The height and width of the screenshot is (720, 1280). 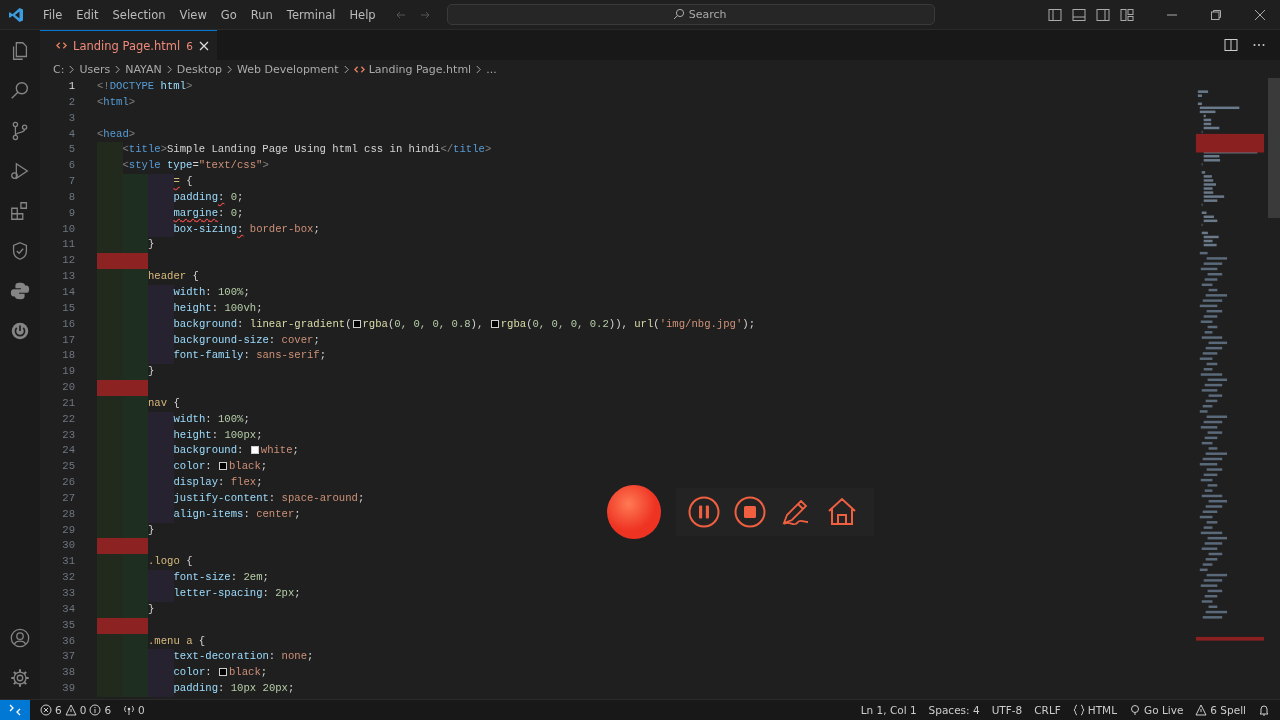 I want to click on line-number: 21, so click(x=68, y=403).